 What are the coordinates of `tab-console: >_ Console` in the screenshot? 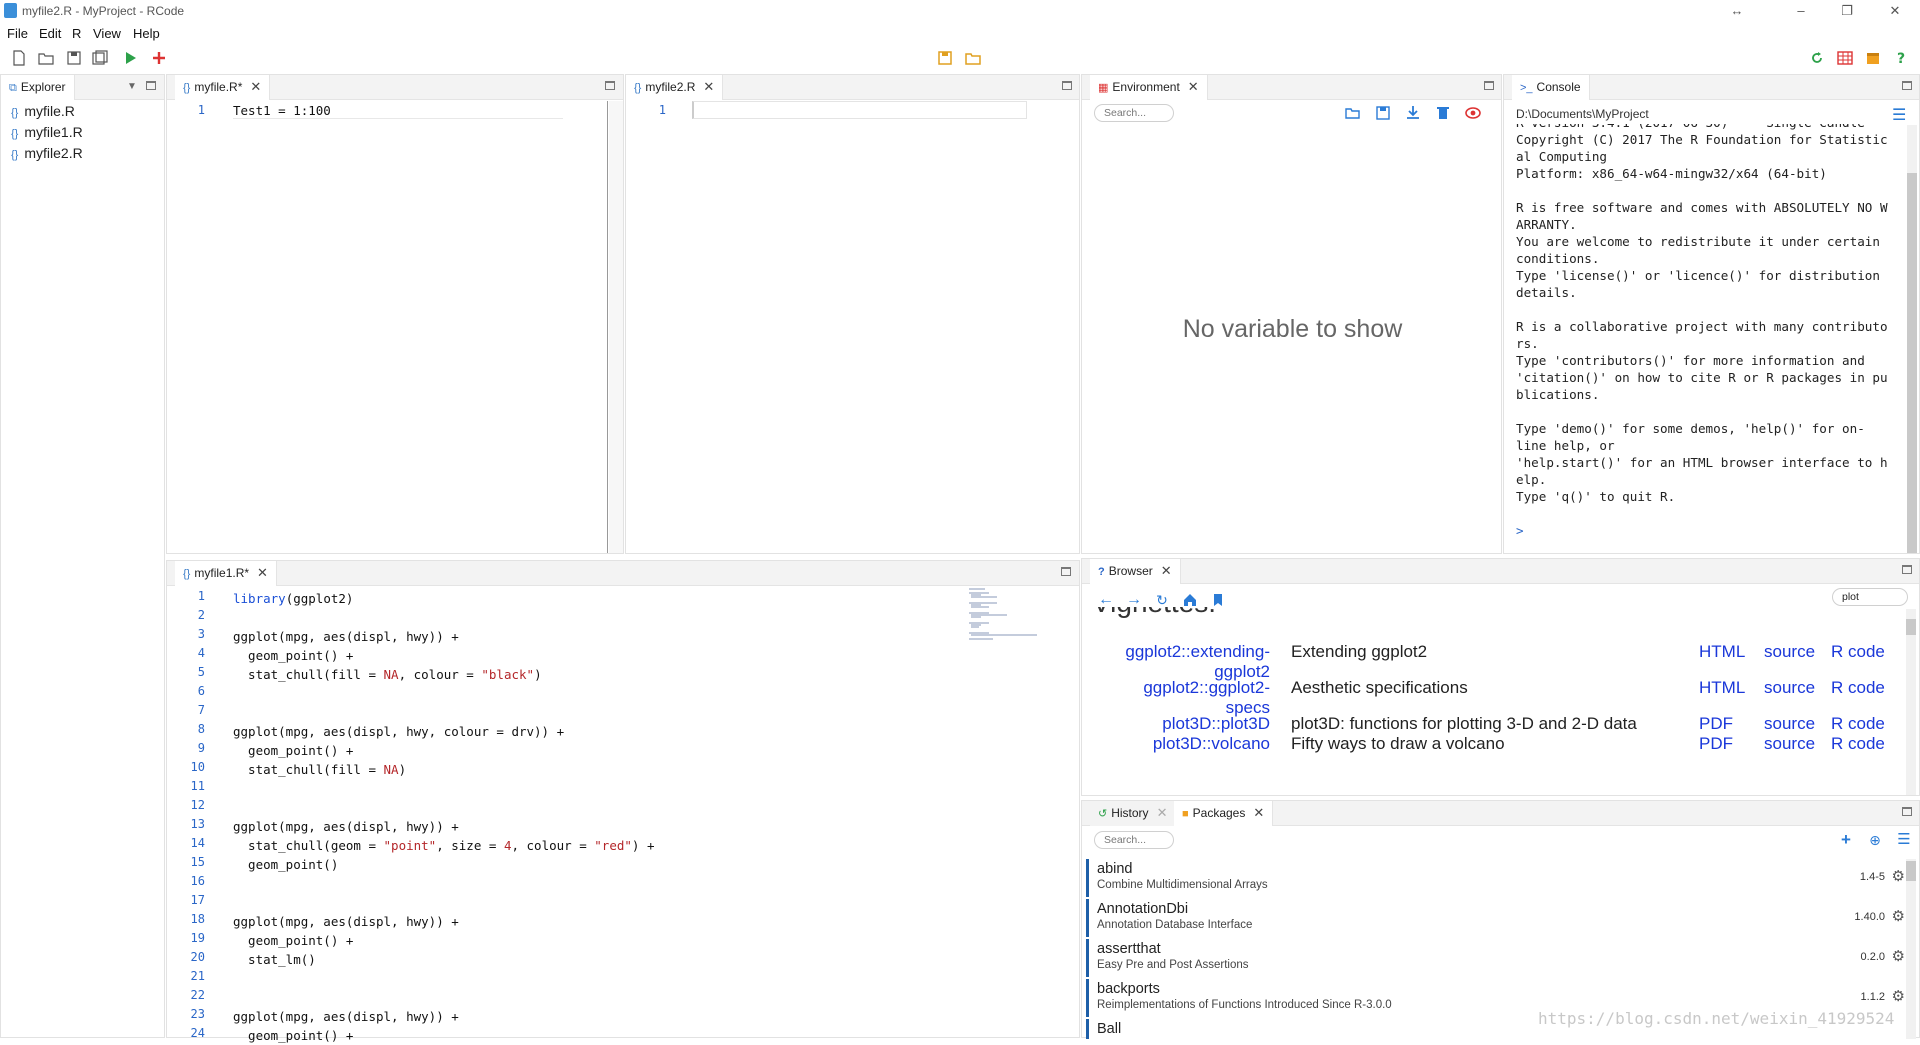 It's located at (1551, 87).